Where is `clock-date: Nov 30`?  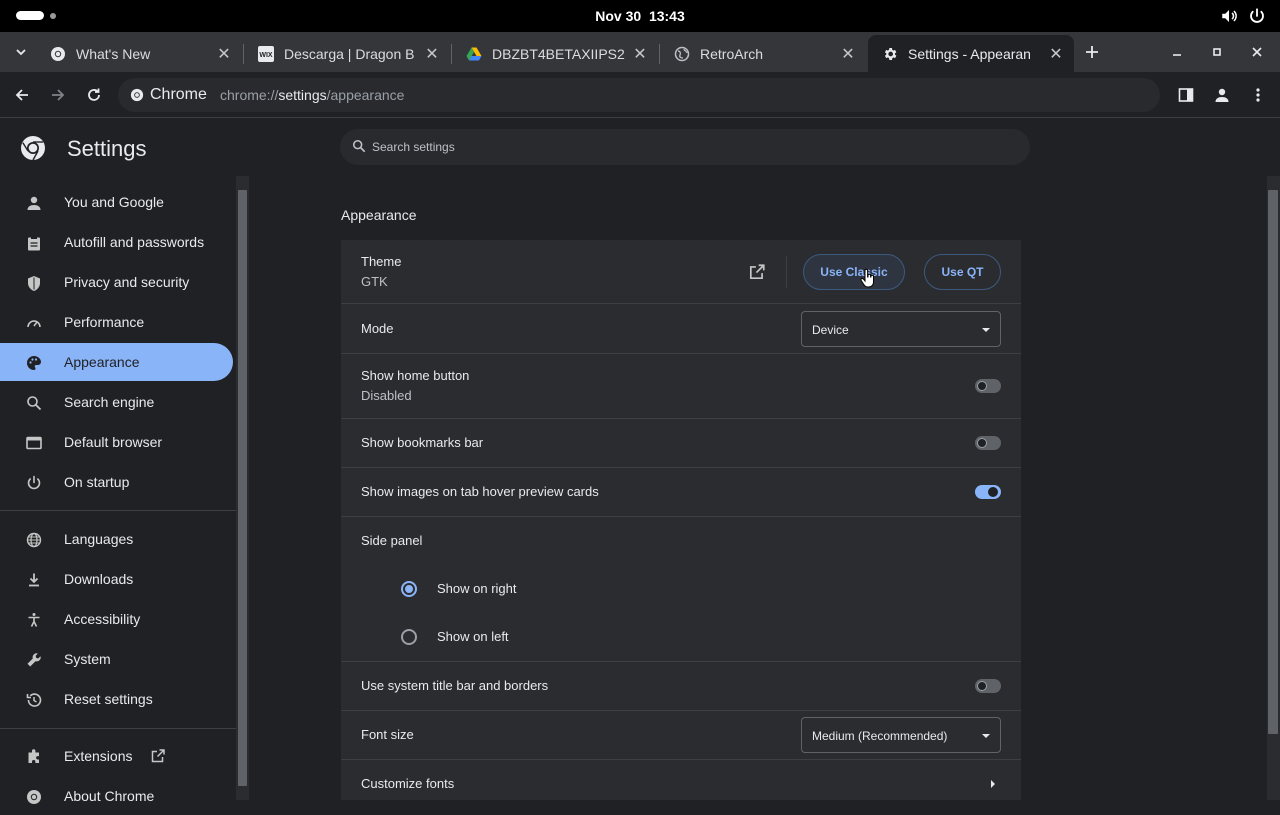
clock-date: Nov 30 is located at coordinates (618, 16).